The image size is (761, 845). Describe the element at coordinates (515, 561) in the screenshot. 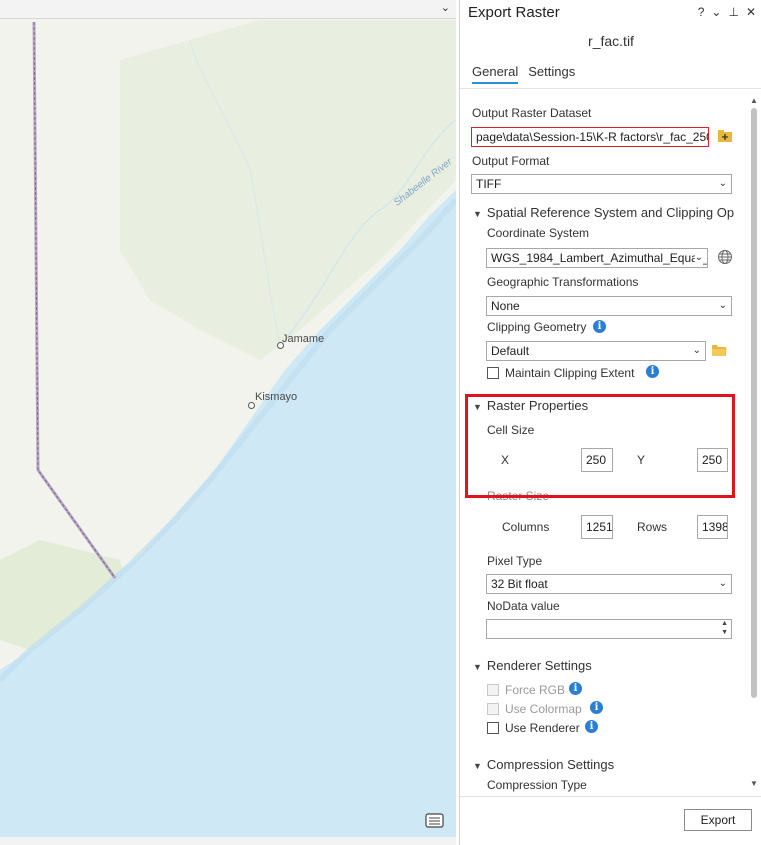

I see `pixel-type-label: Pixel Type` at that location.